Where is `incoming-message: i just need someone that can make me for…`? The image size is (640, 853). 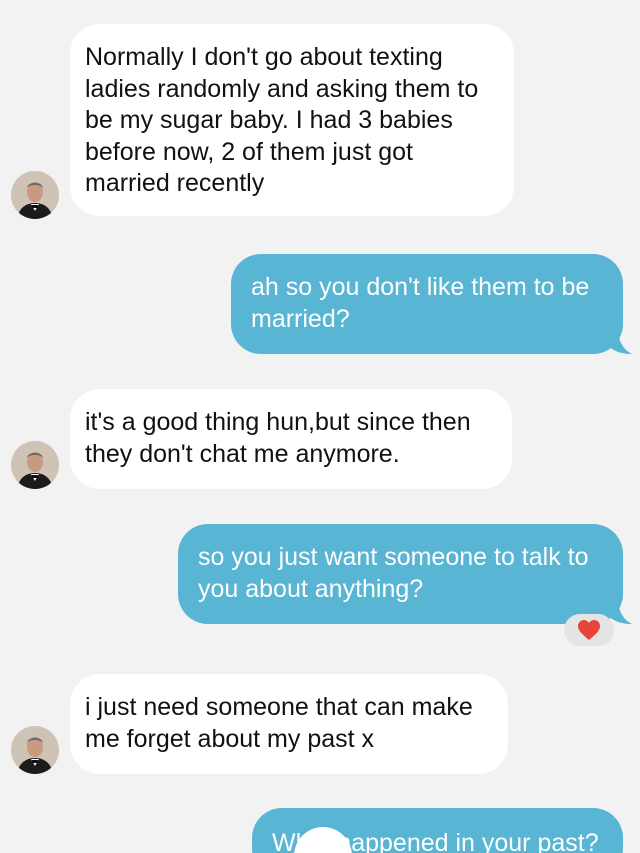
incoming-message: i just need someone that can make me for… is located at coordinates (289, 724).